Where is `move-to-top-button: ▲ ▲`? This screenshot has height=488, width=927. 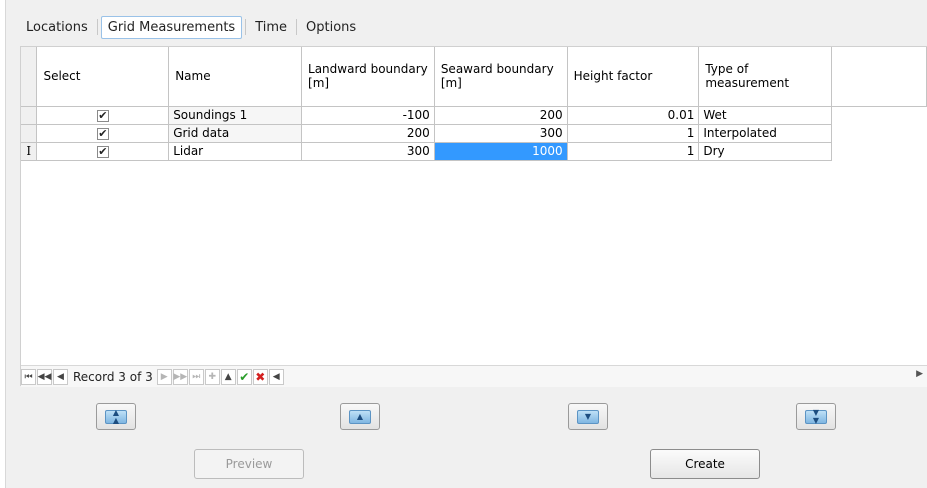
move-to-top-button: ▲ ▲ is located at coordinates (116, 416).